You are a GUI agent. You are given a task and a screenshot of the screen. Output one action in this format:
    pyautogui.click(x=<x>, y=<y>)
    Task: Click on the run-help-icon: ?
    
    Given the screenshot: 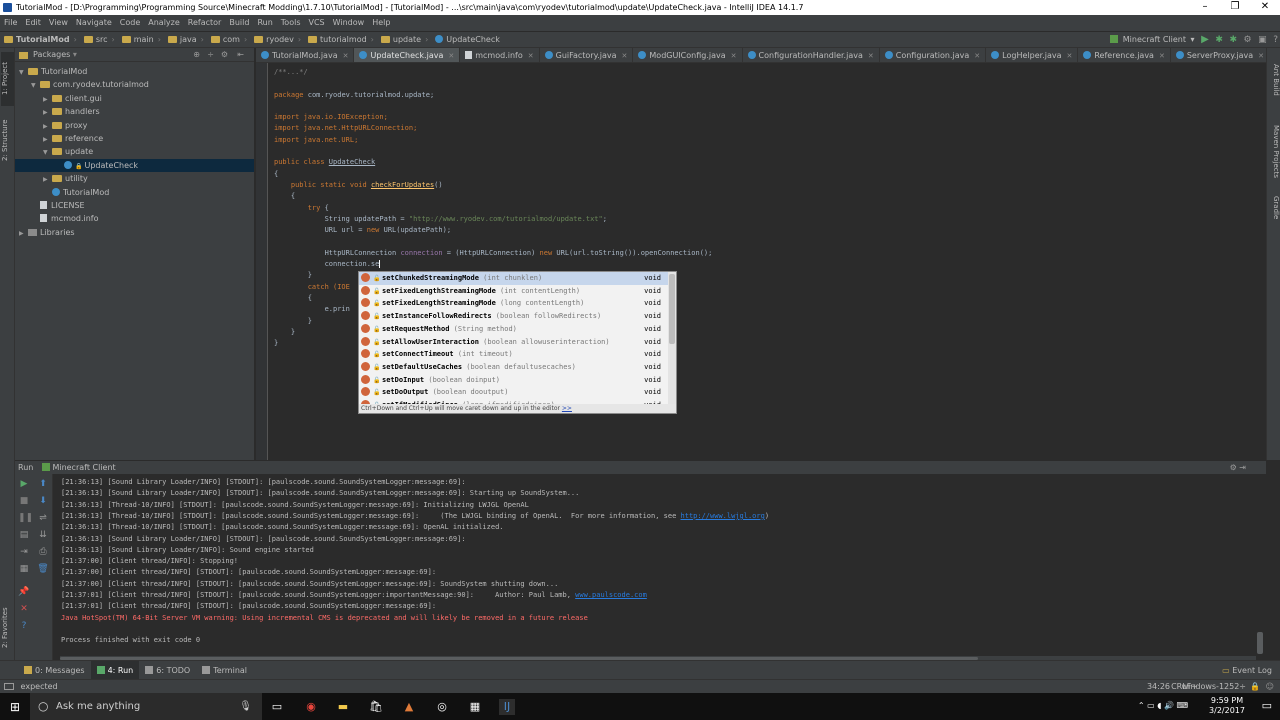 What is the action you would take?
    pyautogui.click(x=24, y=626)
    